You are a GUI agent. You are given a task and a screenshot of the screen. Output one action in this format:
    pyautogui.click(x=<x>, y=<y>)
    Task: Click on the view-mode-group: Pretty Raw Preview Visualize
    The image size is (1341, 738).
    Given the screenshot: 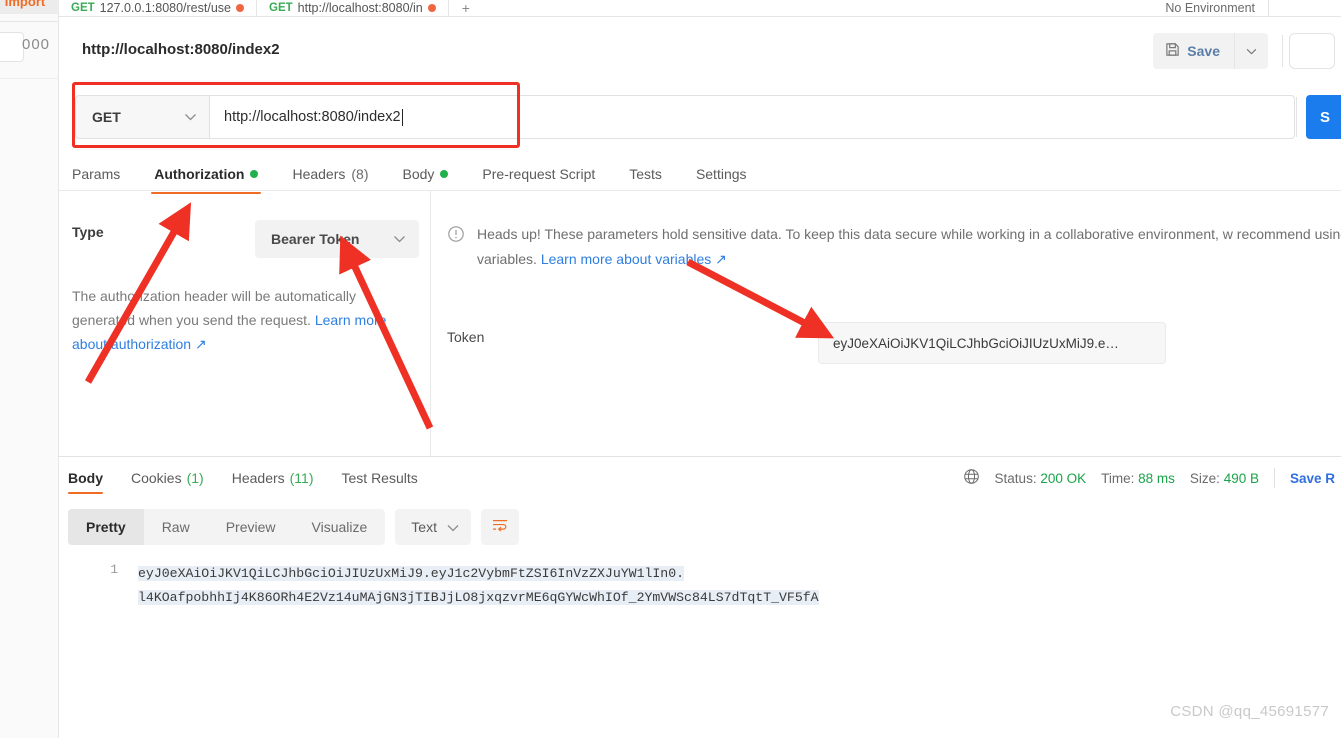 What is the action you would take?
    pyautogui.click(x=227, y=527)
    